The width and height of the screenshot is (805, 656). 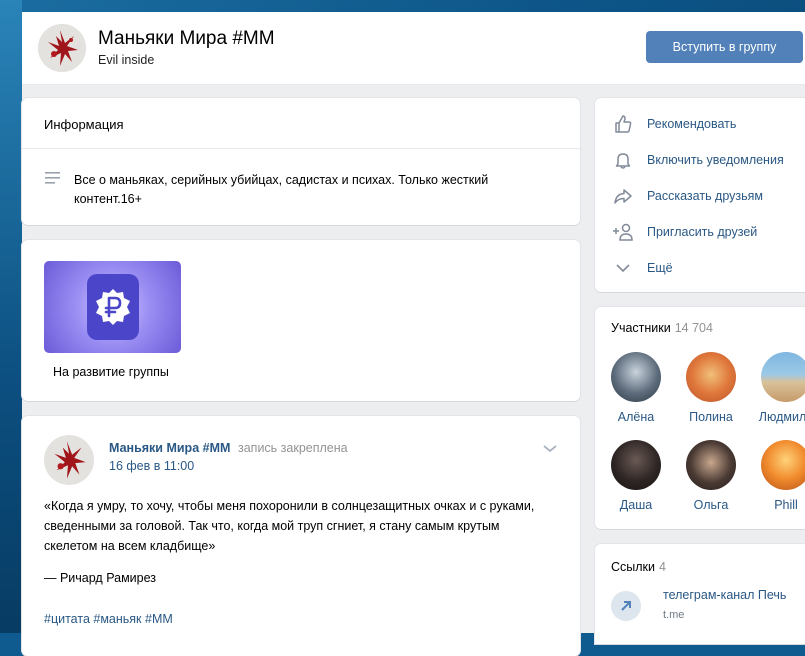 What do you see at coordinates (660, 268) in the screenshot?
I see `more-label: Ещё` at bounding box center [660, 268].